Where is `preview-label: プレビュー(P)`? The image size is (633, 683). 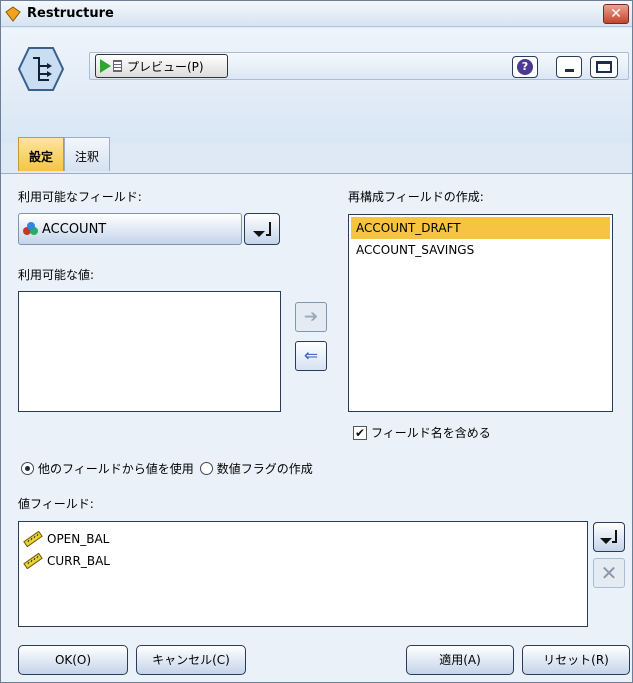 preview-label: プレビュー(P) is located at coordinates (165, 66).